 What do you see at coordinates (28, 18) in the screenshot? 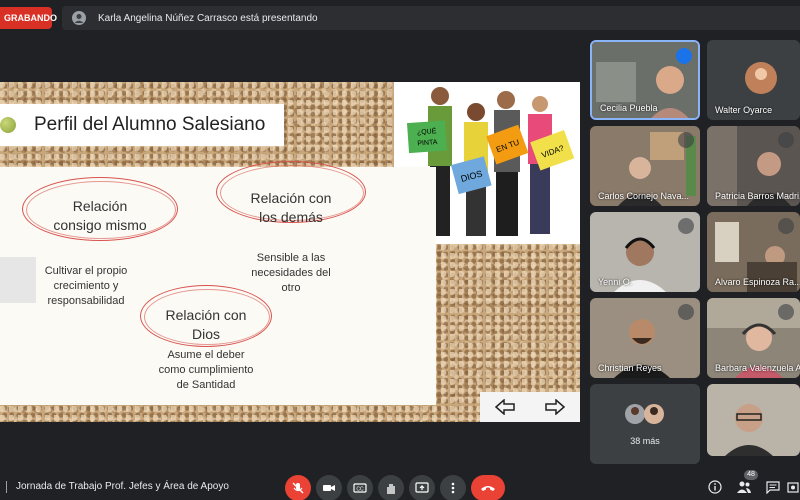
I see `recording-badge: GRABANDO` at bounding box center [28, 18].